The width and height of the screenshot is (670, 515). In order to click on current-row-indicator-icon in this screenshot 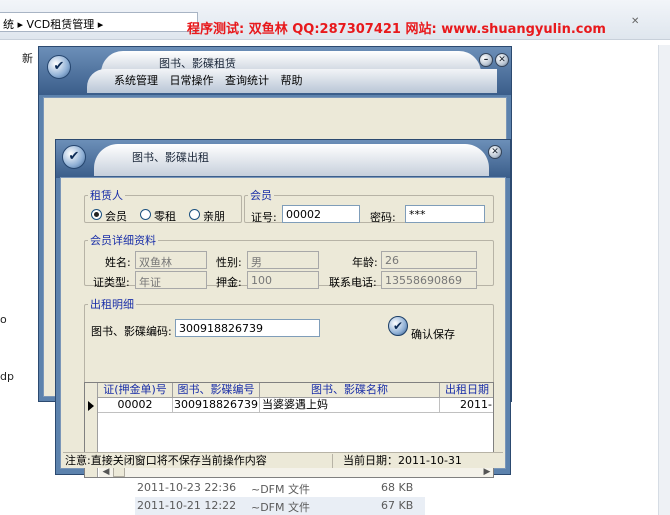, I will do `click(91, 406)`.